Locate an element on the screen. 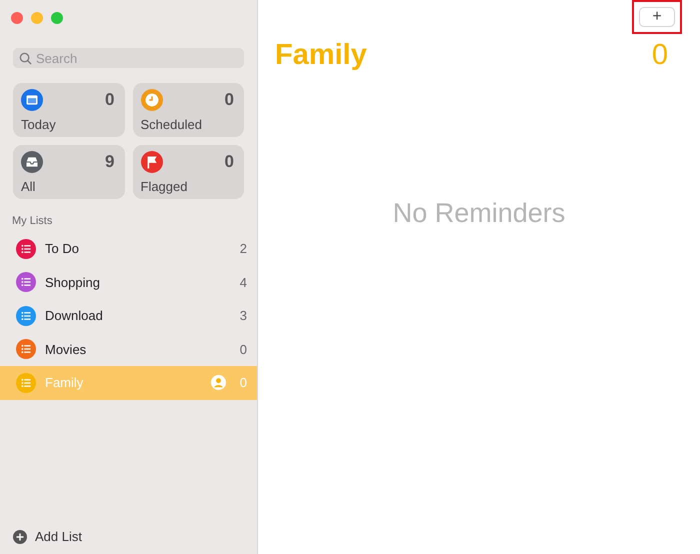  list-name: Family is located at coordinates (64, 382).